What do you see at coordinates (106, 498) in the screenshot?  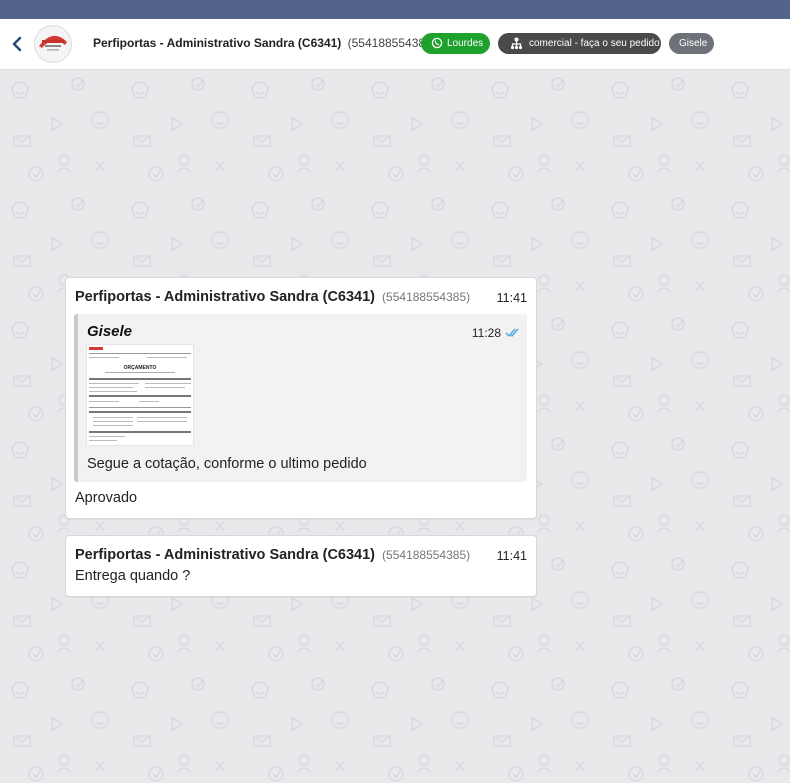 I see `message-text: Aprovado` at bounding box center [106, 498].